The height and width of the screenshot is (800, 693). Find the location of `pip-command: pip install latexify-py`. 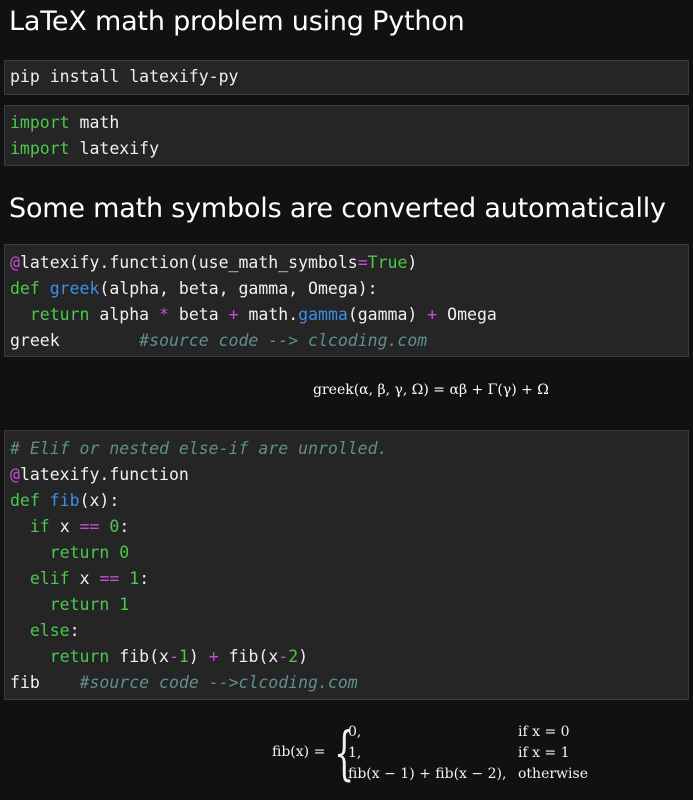

pip-command: pip install latexify-py is located at coordinates (124, 76).